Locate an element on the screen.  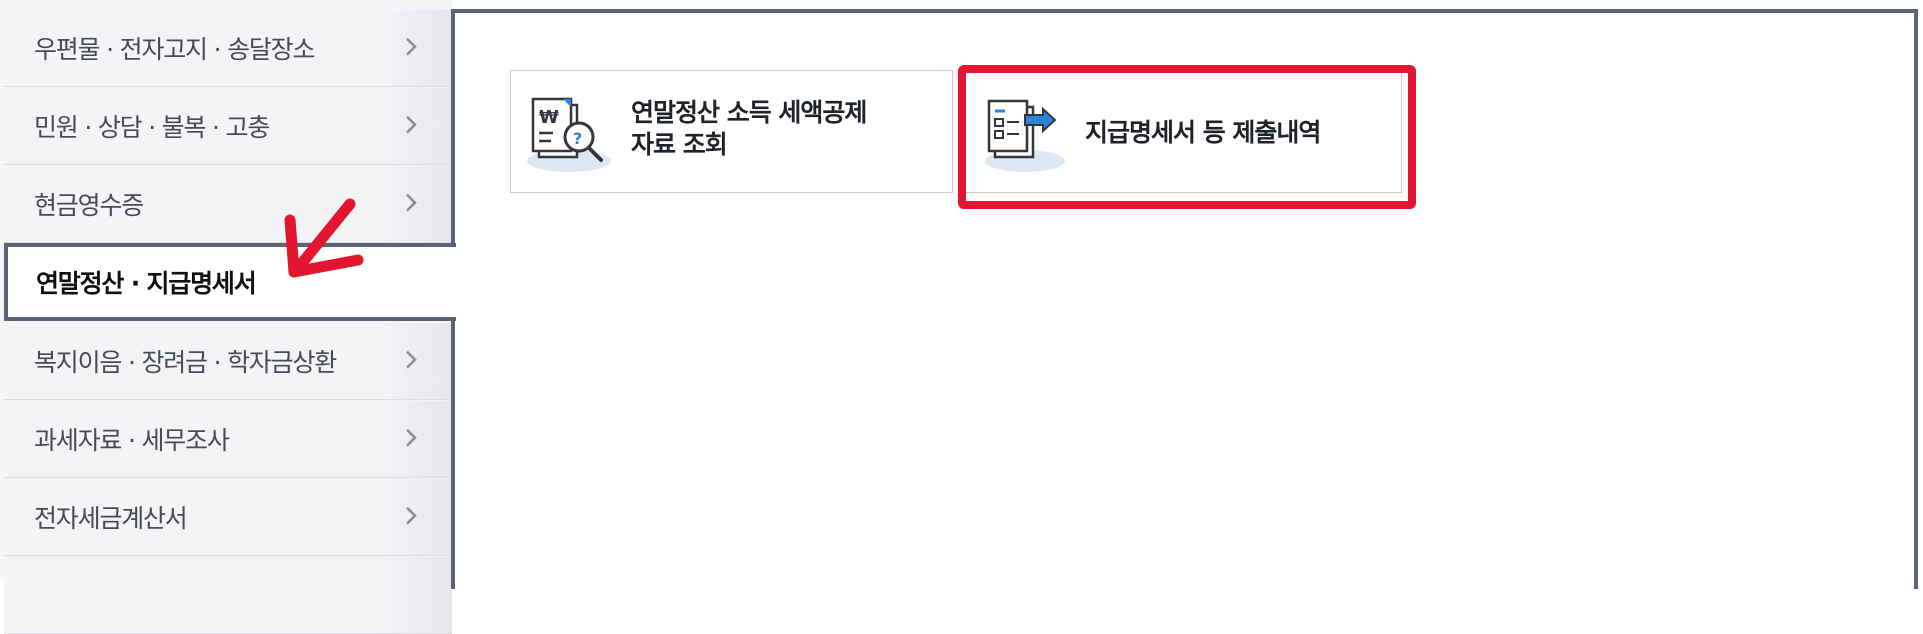
sidebar-item-next is located at coordinates (228, 595).